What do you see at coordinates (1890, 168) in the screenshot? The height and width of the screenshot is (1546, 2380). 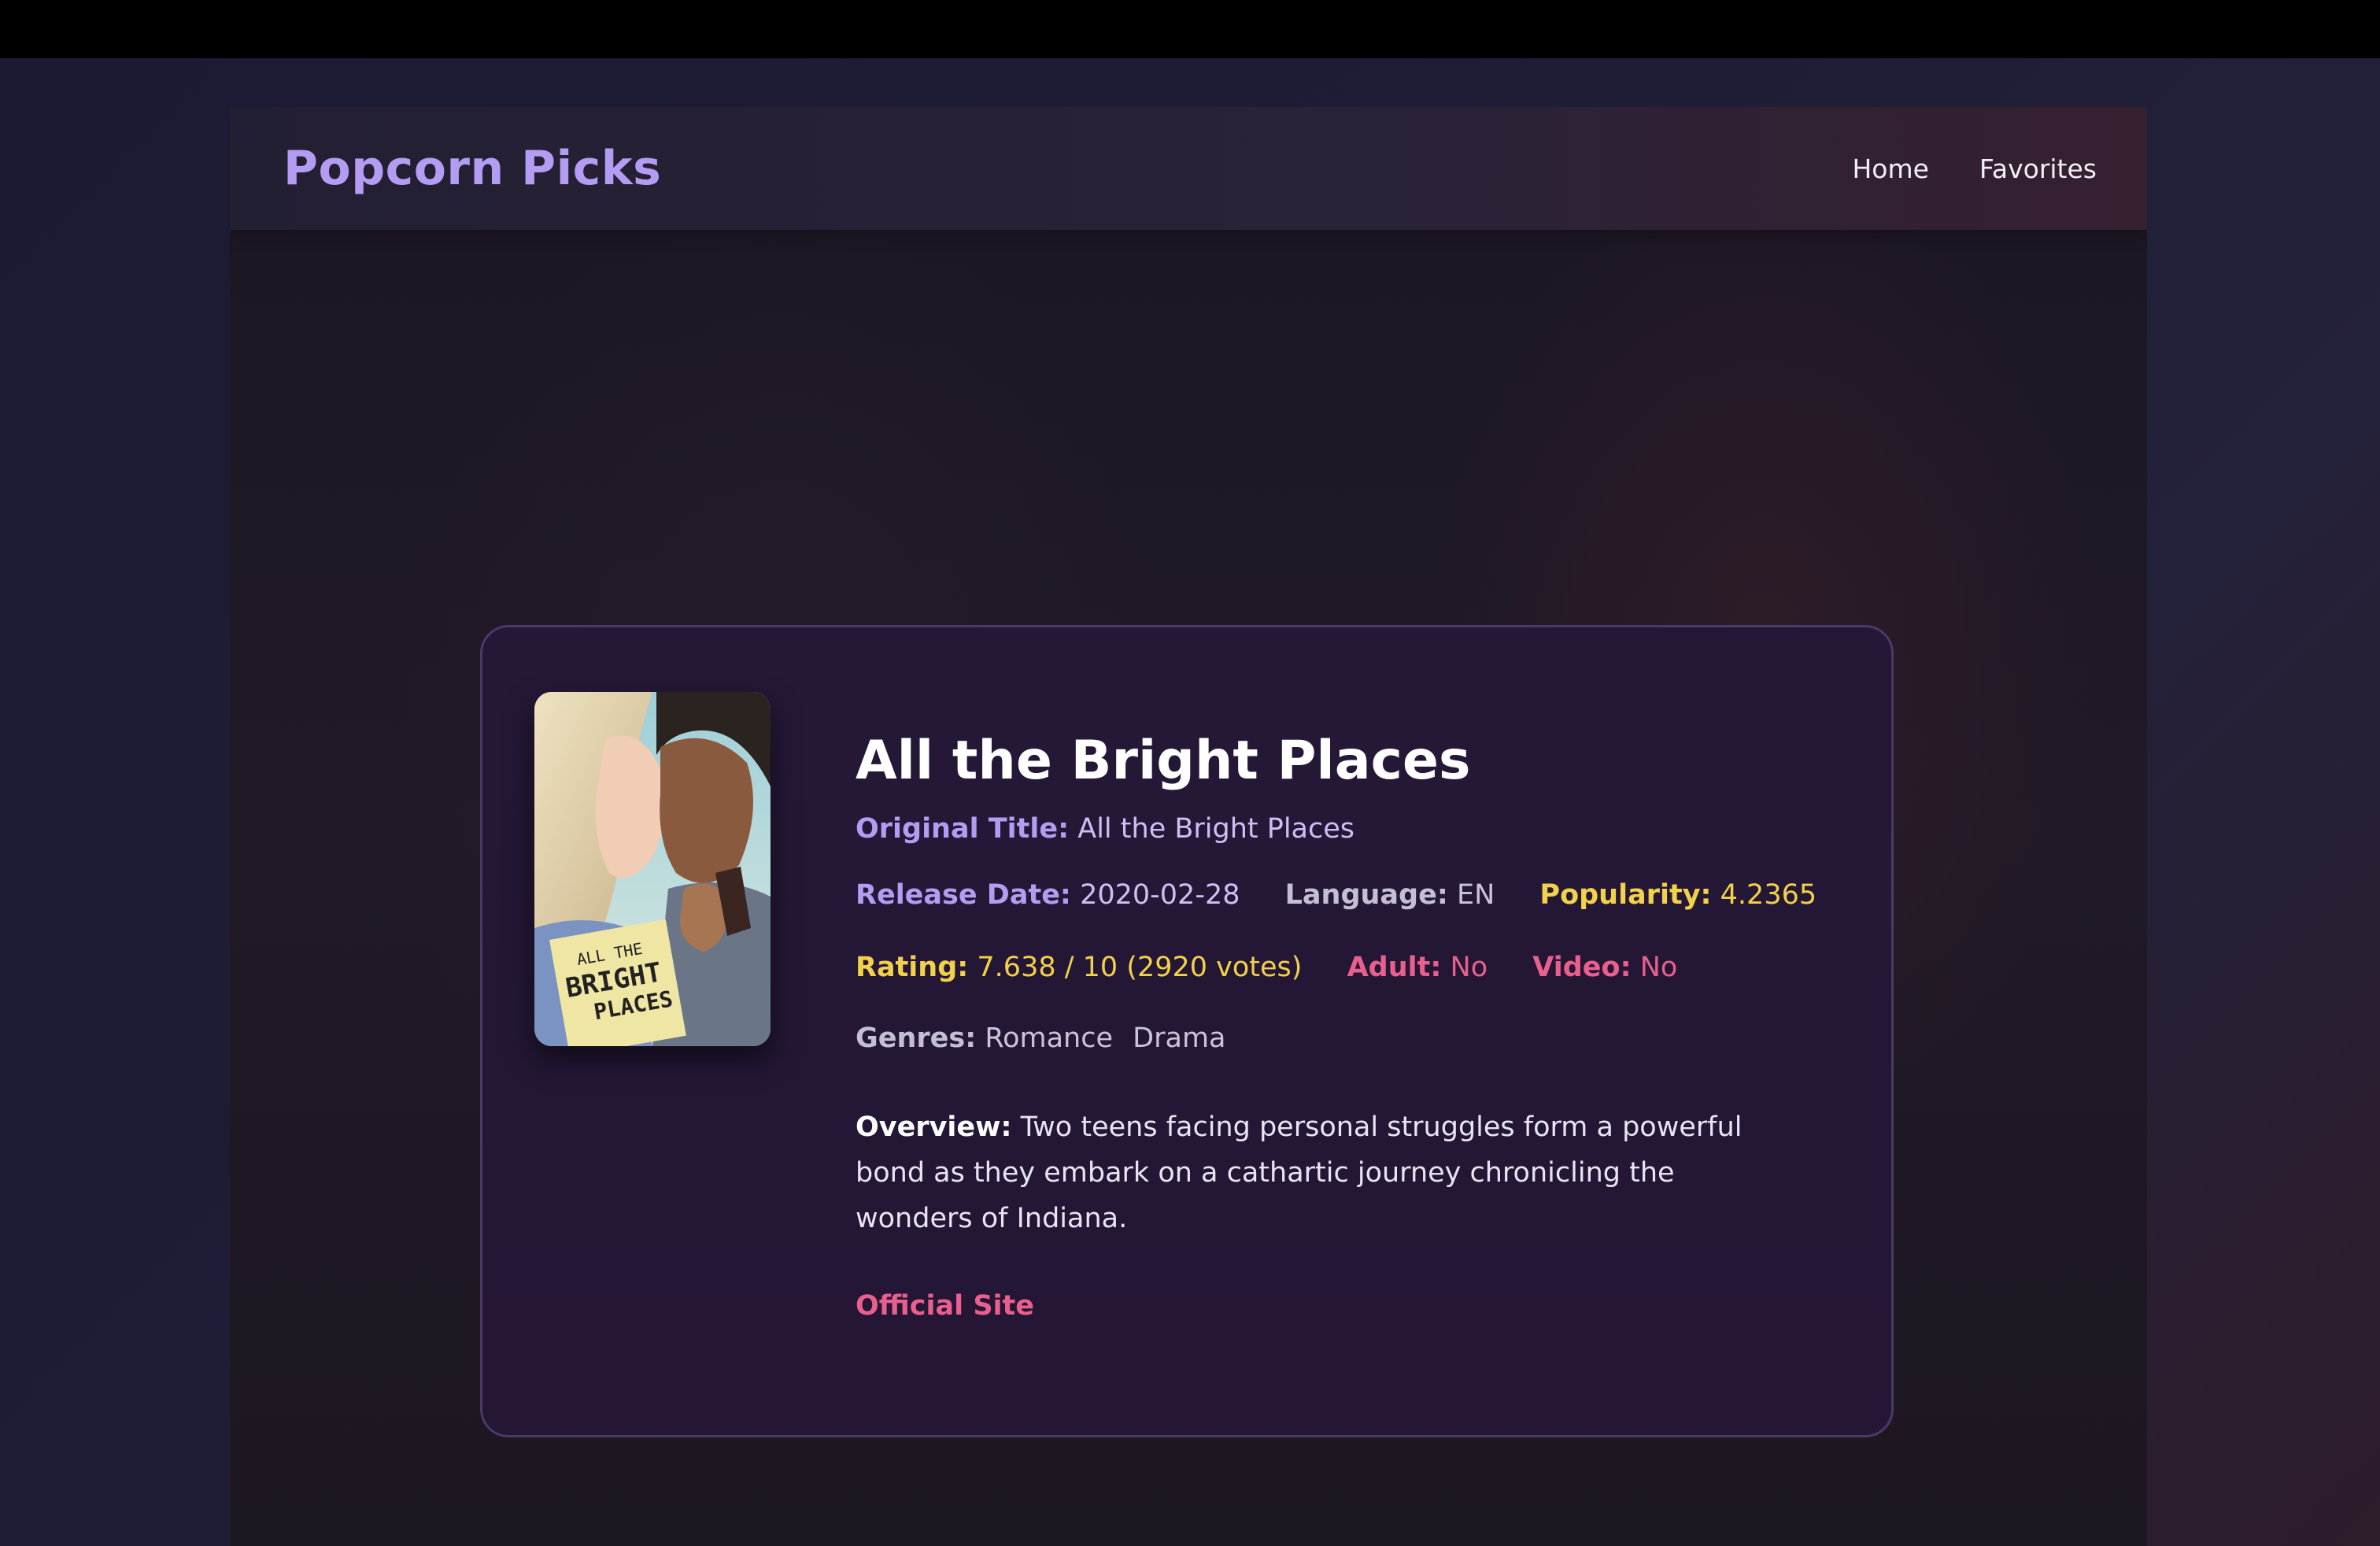 I see `nav-home-link: Home` at bounding box center [1890, 168].